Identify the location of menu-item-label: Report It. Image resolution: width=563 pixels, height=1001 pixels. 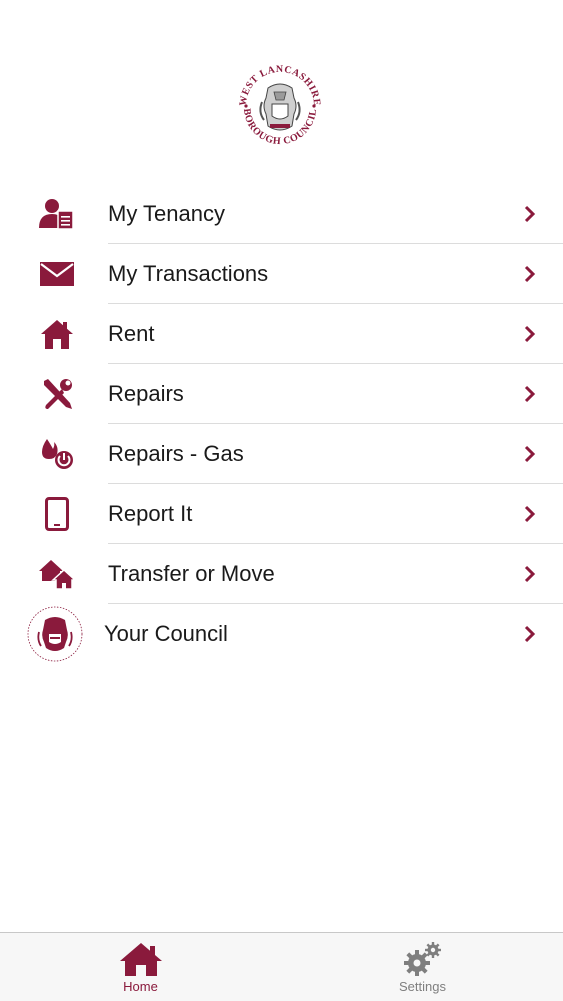
(150, 513).